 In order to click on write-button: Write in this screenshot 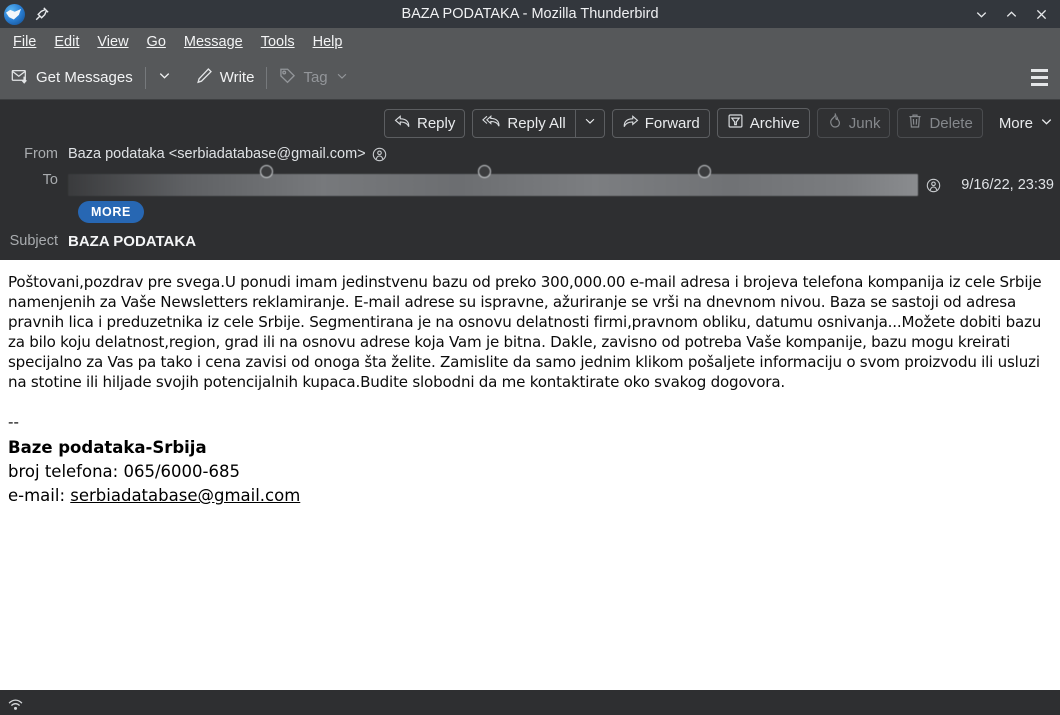, I will do `click(225, 77)`.